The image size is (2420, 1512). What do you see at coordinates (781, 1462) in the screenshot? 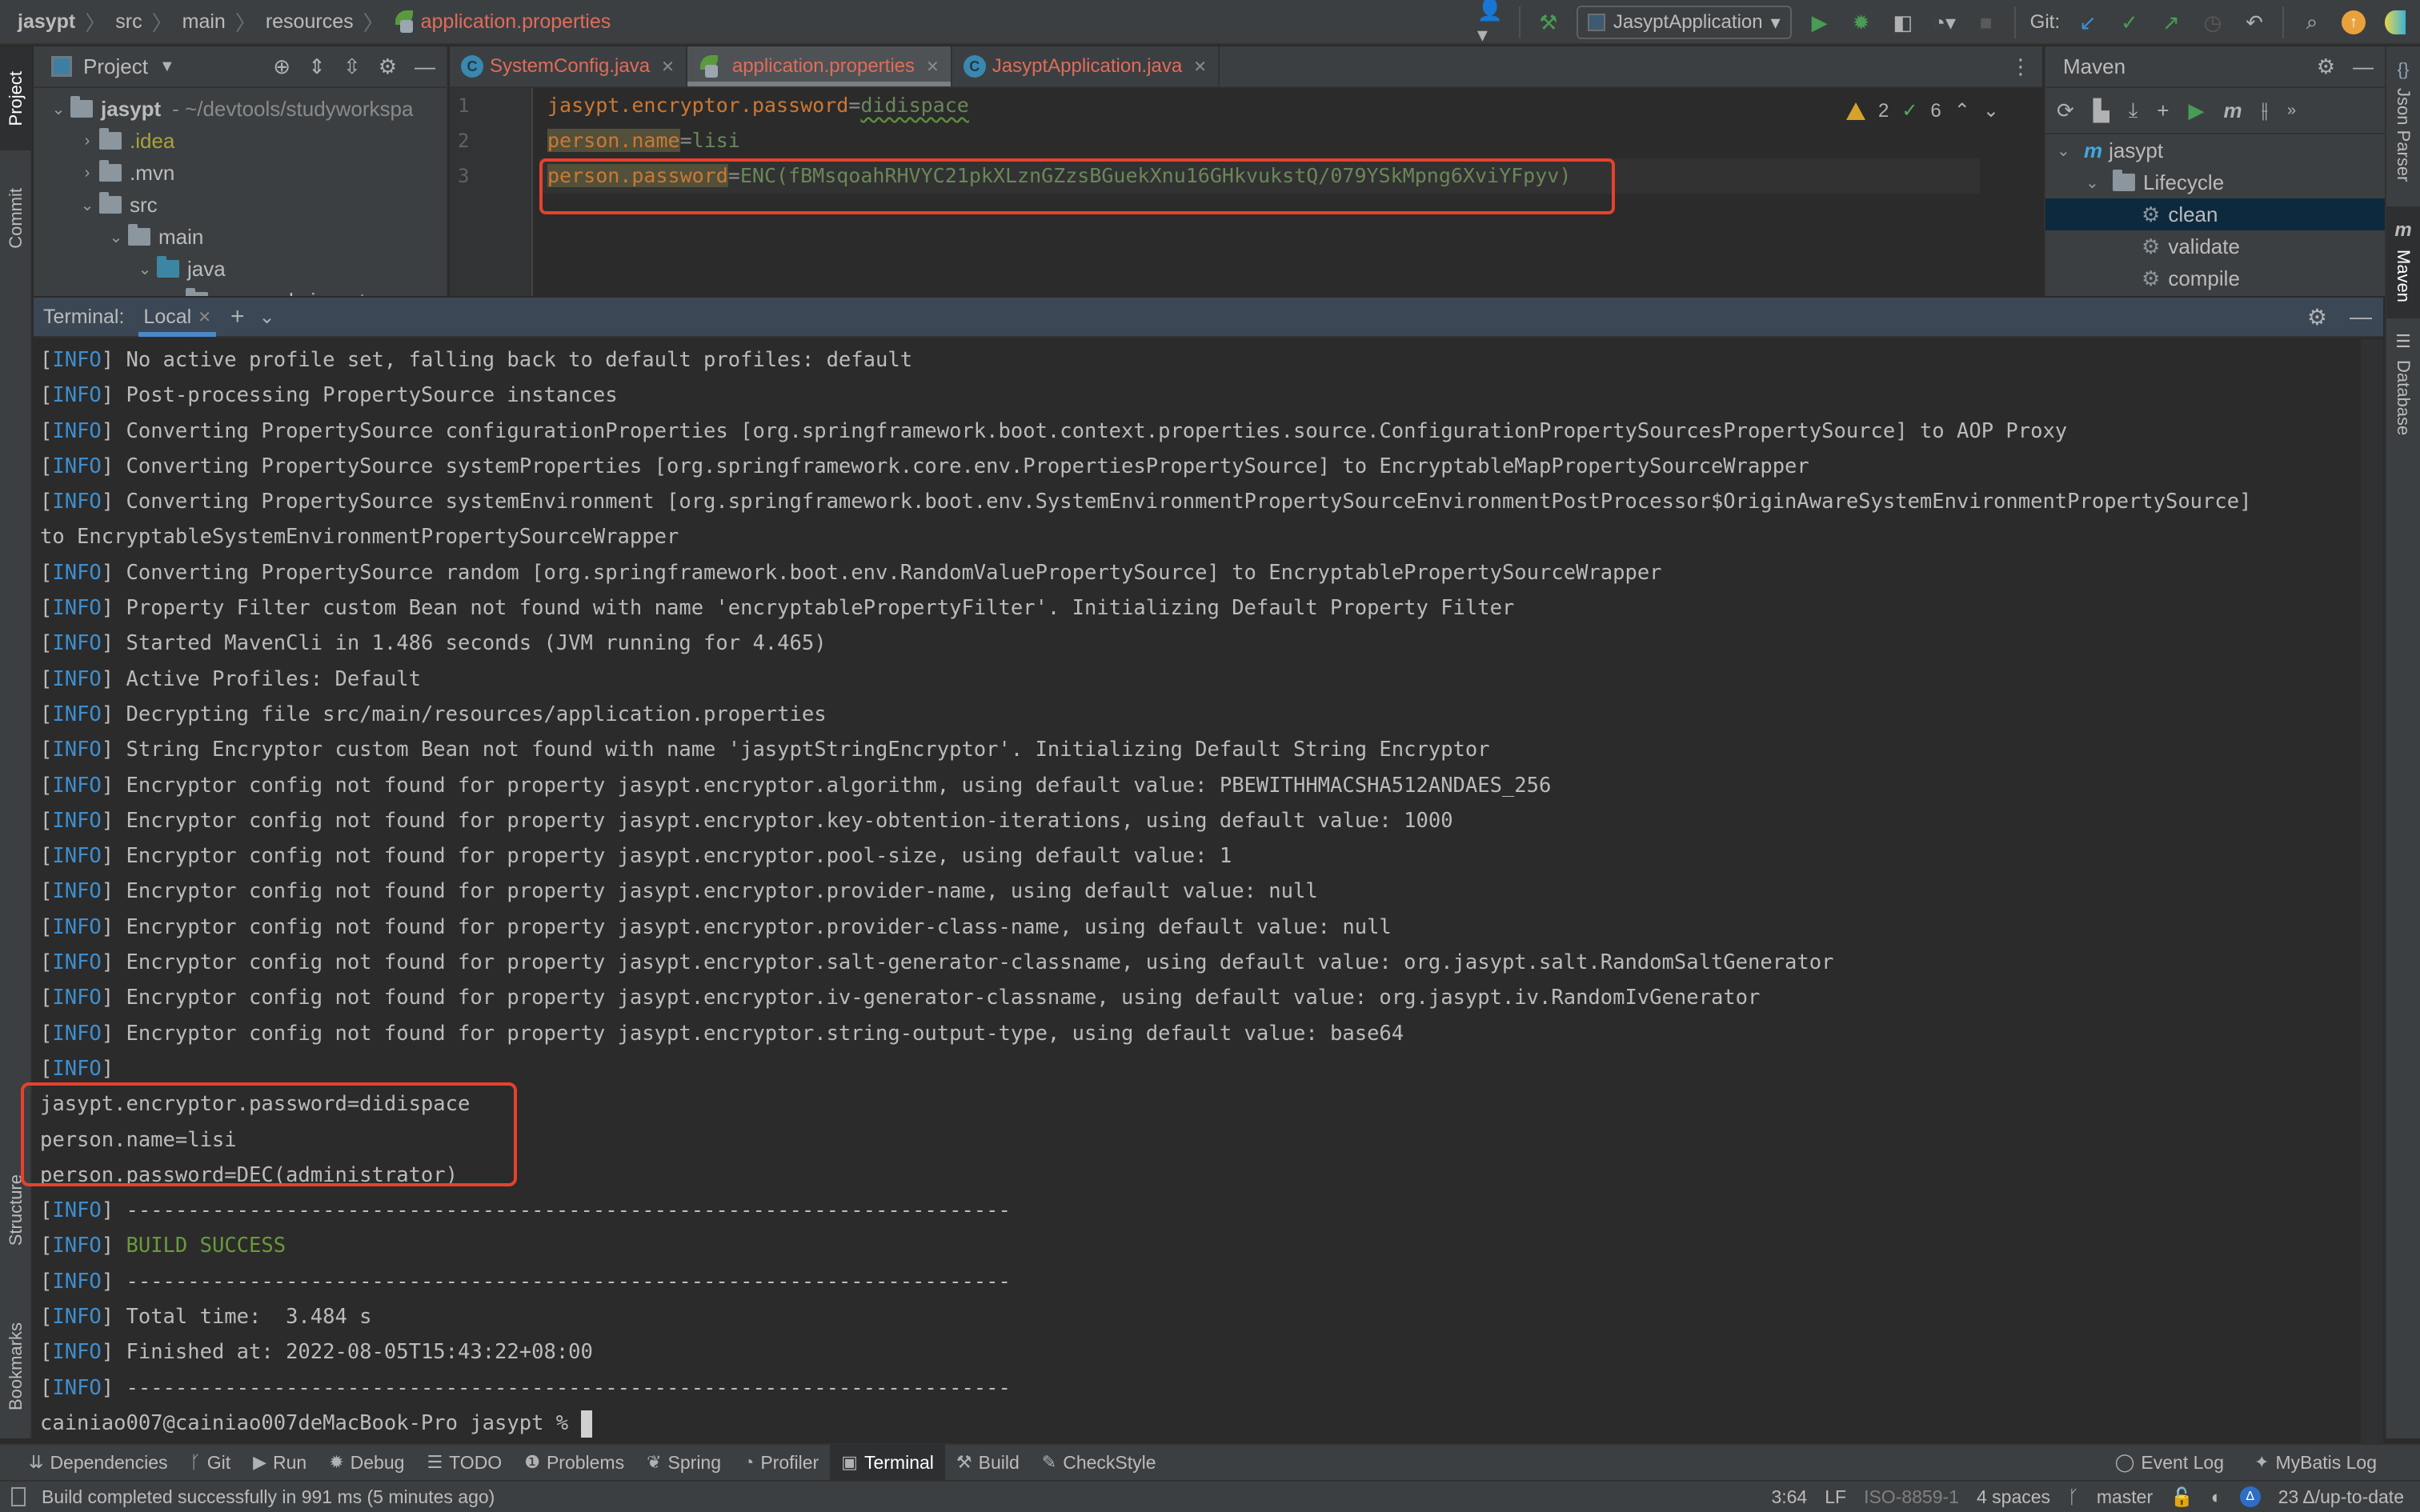
I see `tool-window-tab-profiler: ◔ Profiler` at bounding box center [781, 1462].